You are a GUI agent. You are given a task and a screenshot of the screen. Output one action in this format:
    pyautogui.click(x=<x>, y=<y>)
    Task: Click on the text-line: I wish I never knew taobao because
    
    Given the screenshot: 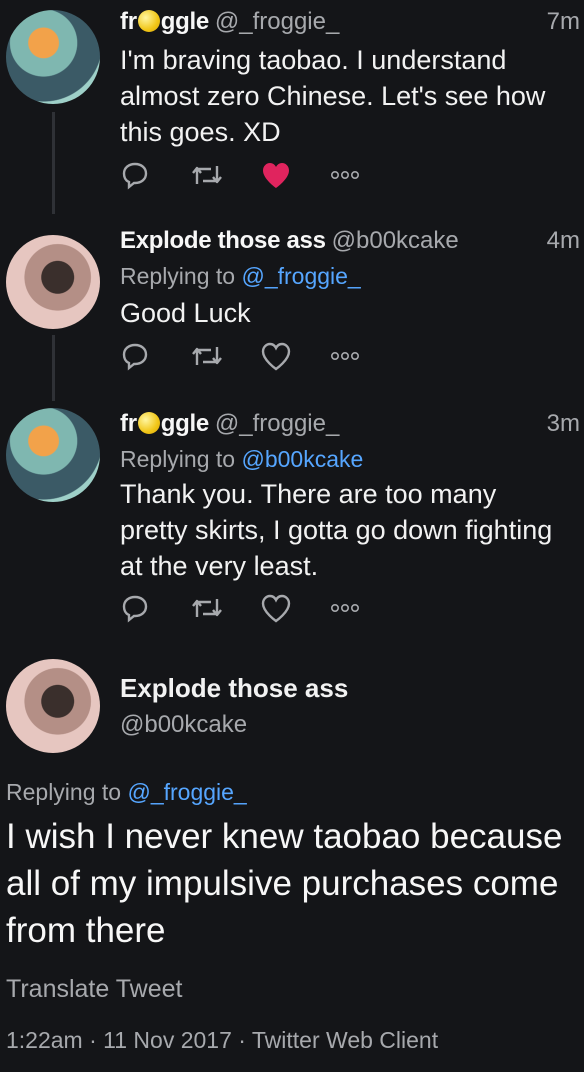 What is the action you would take?
    pyautogui.click(x=284, y=836)
    